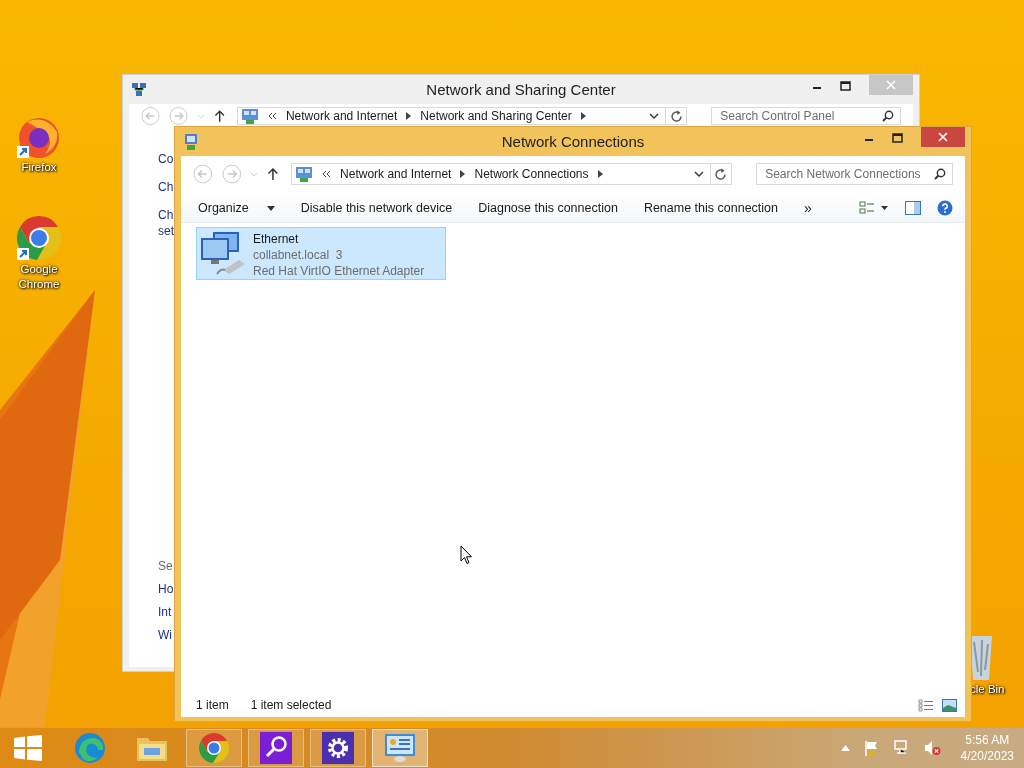  I want to click on network-connections-icon, so click(191, 141).